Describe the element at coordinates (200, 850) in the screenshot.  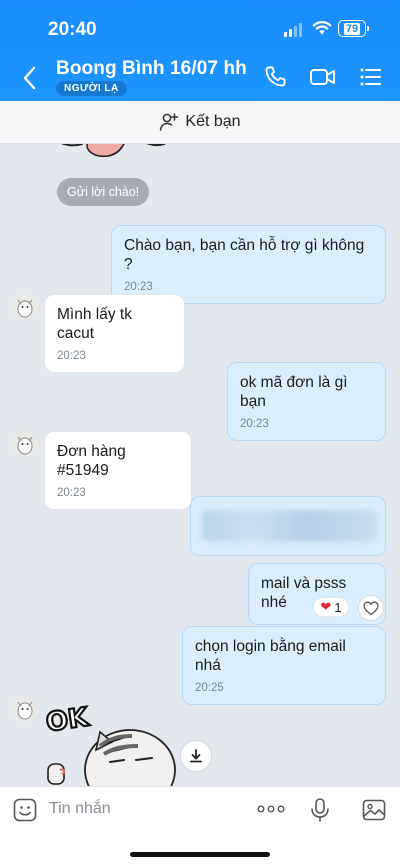
I see `home-indicator-area` at that location.